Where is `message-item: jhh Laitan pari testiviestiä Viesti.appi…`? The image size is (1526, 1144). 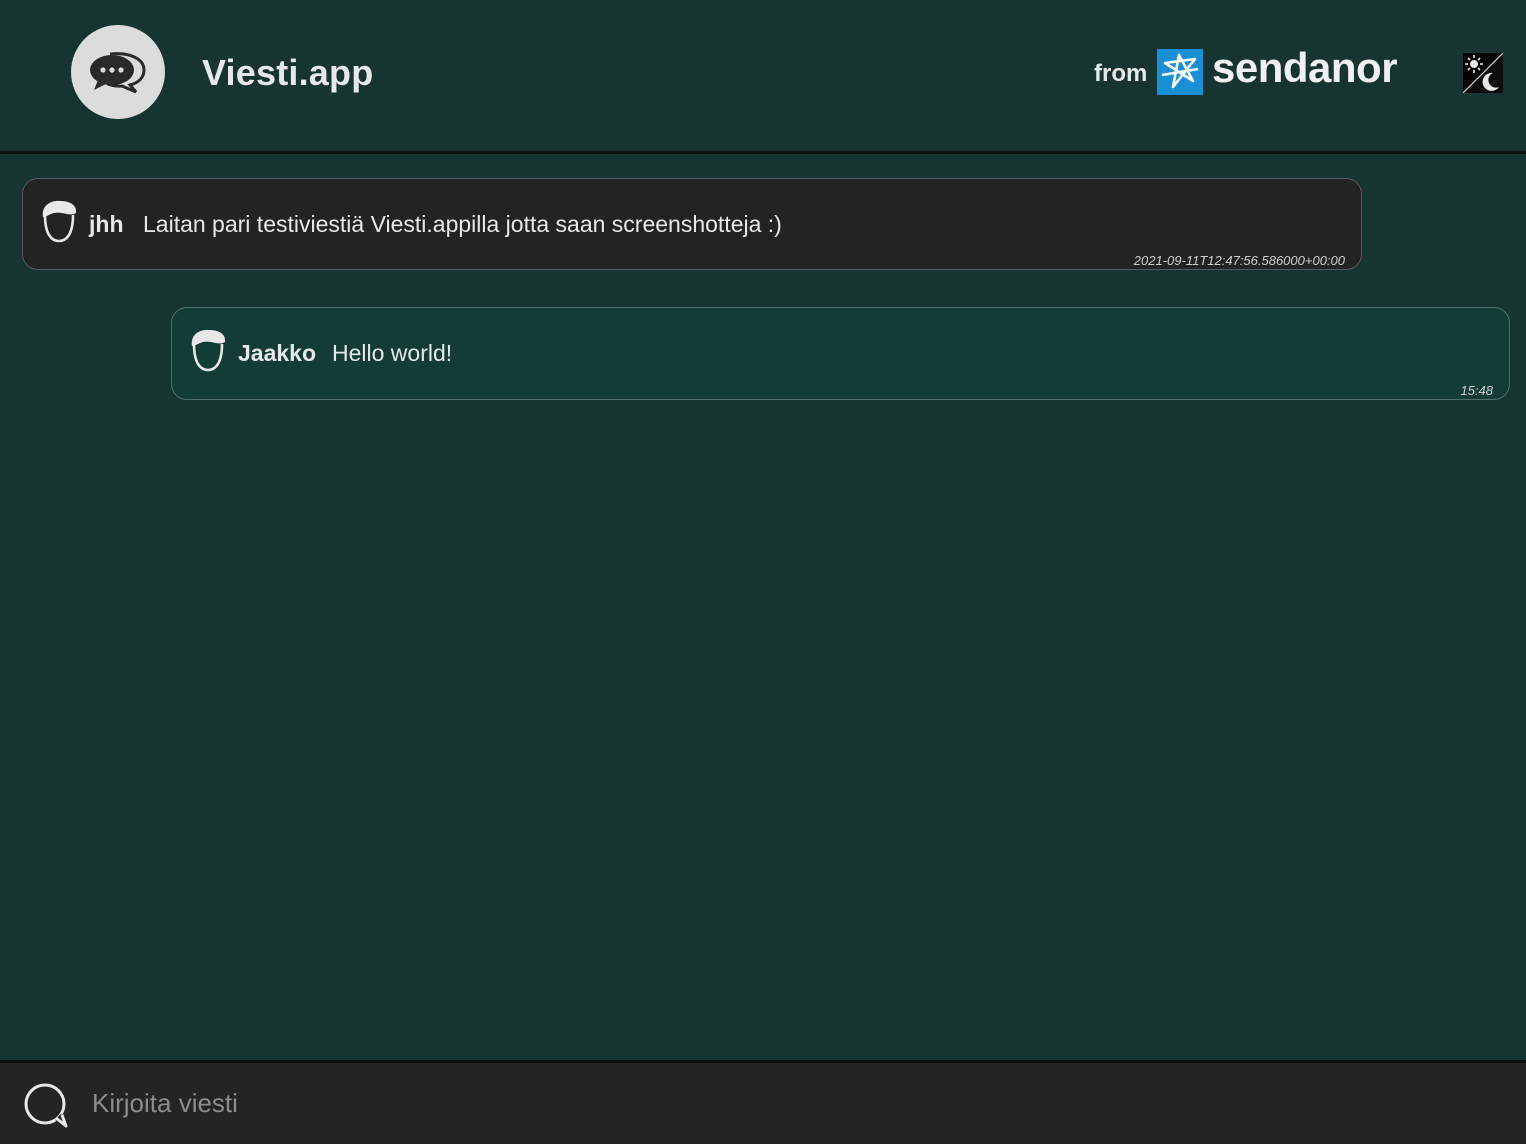 message-item: jhh Laitan pari testiviestiä Viesti.appi… is located at coordinates (692, 224).